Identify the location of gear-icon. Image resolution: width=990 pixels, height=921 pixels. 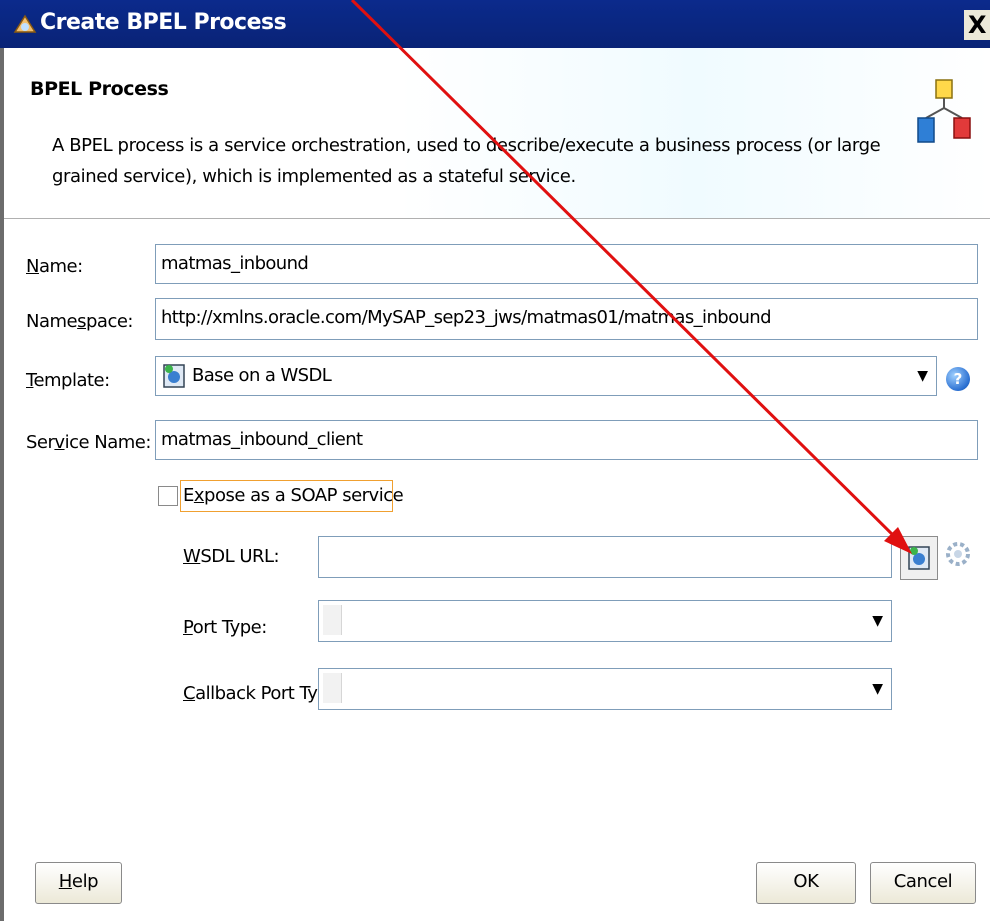
(958, 554).